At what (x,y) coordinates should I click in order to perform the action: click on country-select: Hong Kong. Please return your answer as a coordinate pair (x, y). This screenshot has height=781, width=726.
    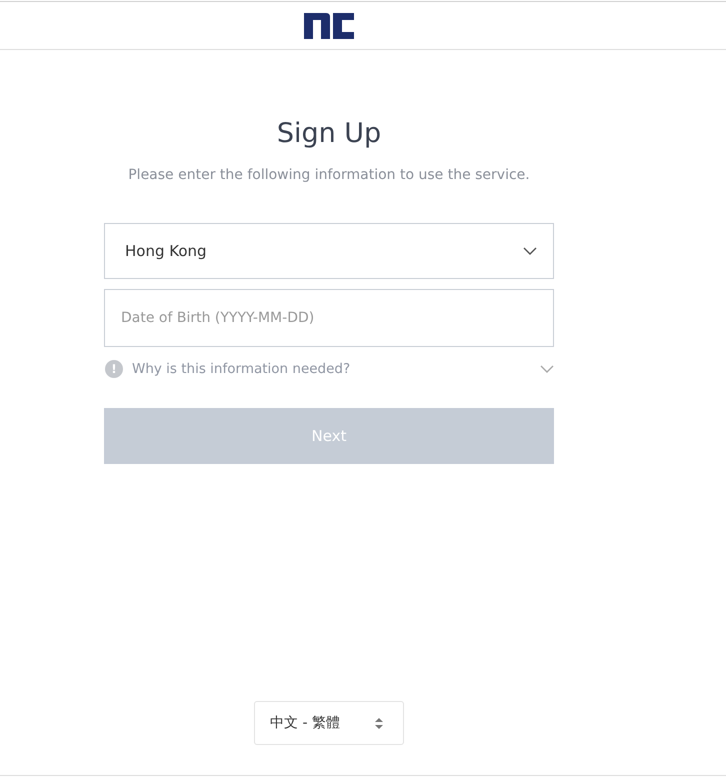
    Looking at the image, I should click on (329, 251).